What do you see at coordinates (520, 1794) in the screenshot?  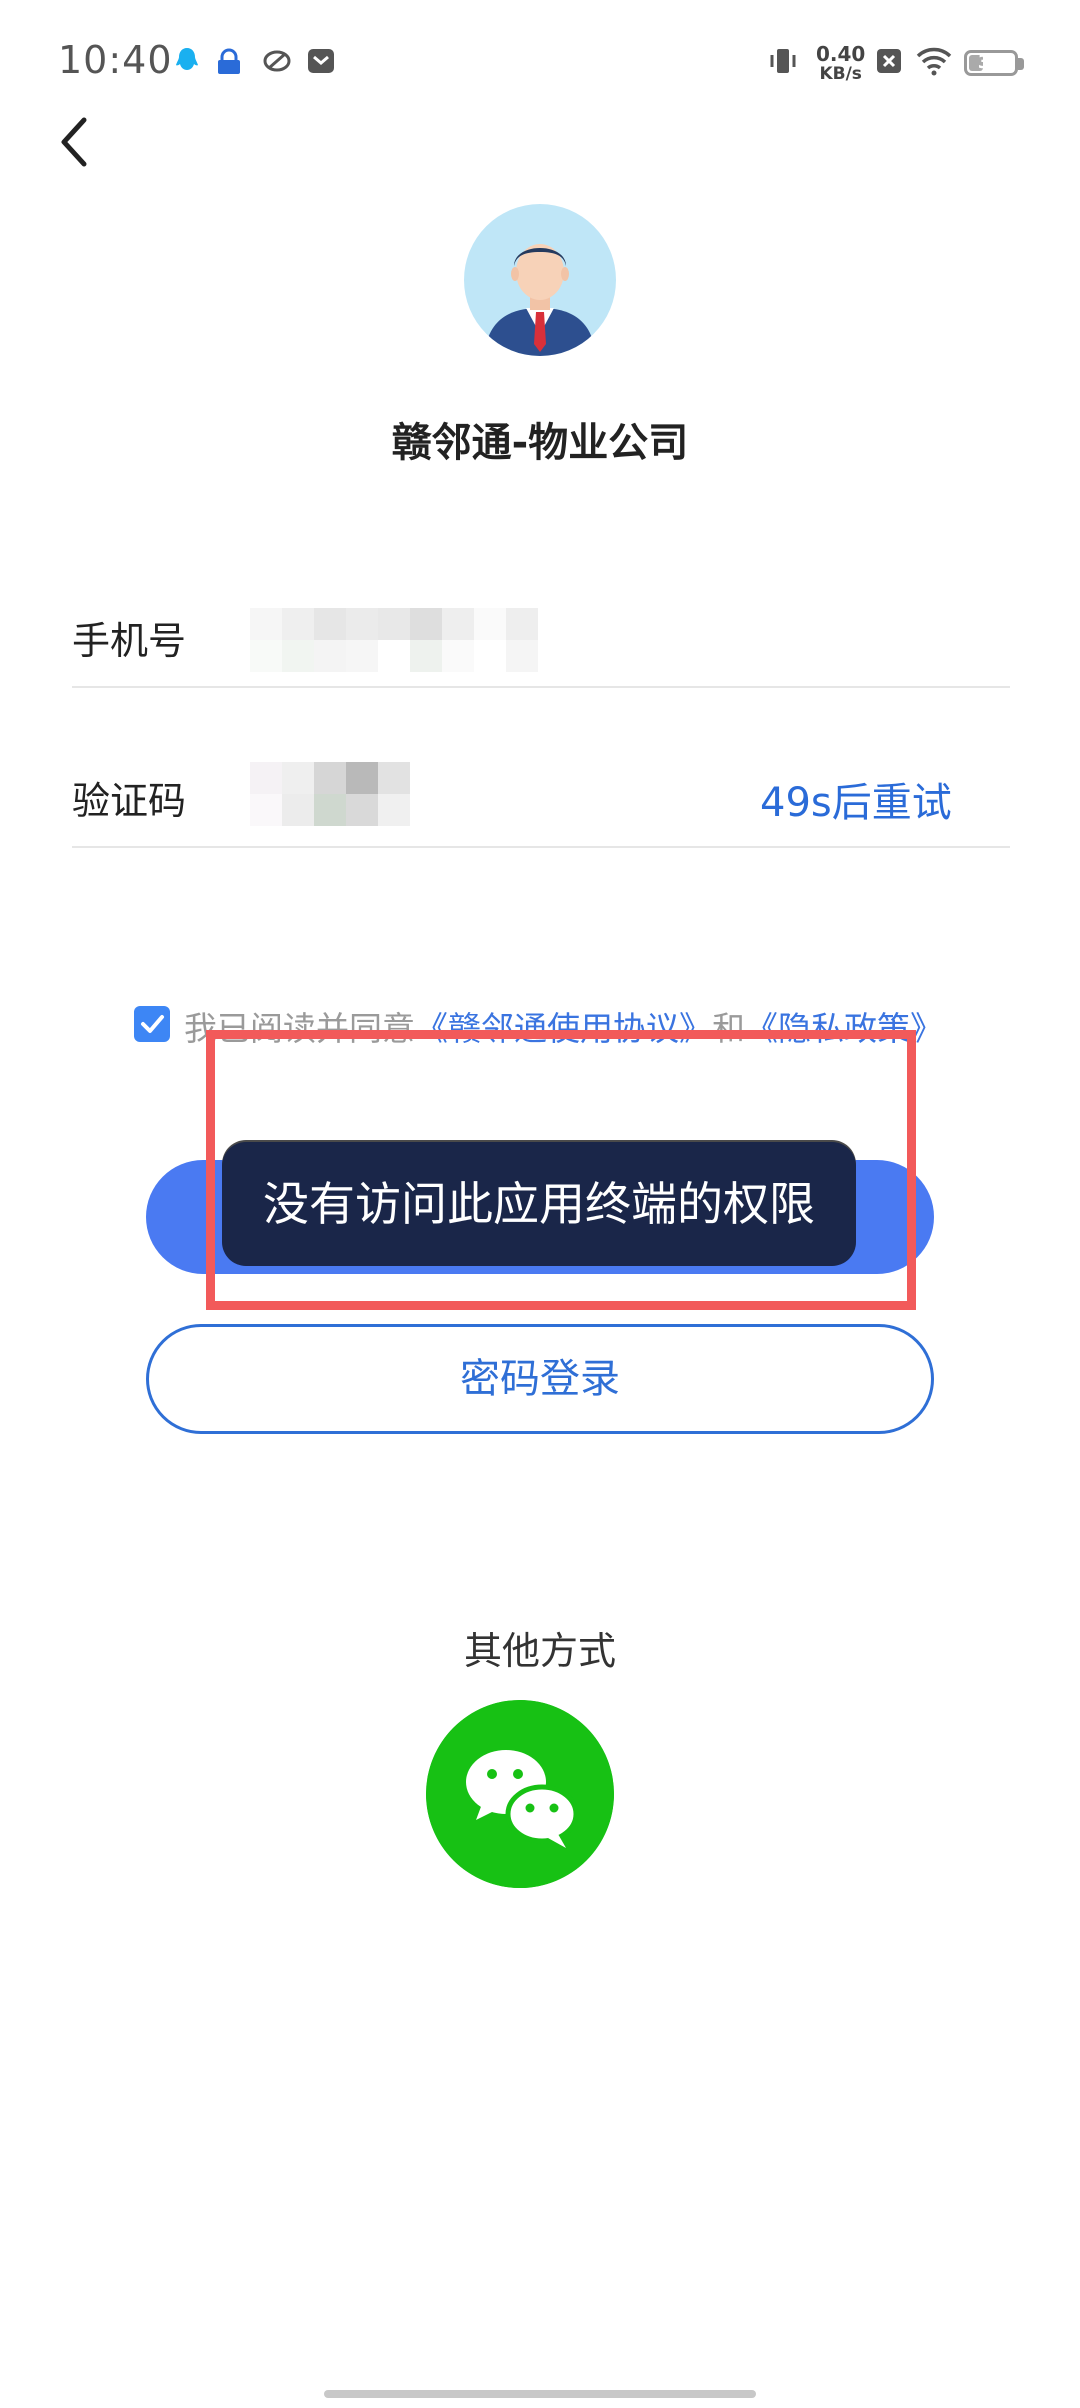 I see `wechat-icon` at bounding box center [520, 1794].